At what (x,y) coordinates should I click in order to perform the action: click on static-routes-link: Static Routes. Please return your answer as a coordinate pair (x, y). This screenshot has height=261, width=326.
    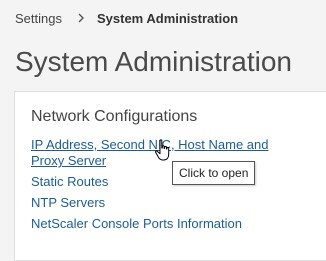
    Looking at the image, I should click on (69, 182).